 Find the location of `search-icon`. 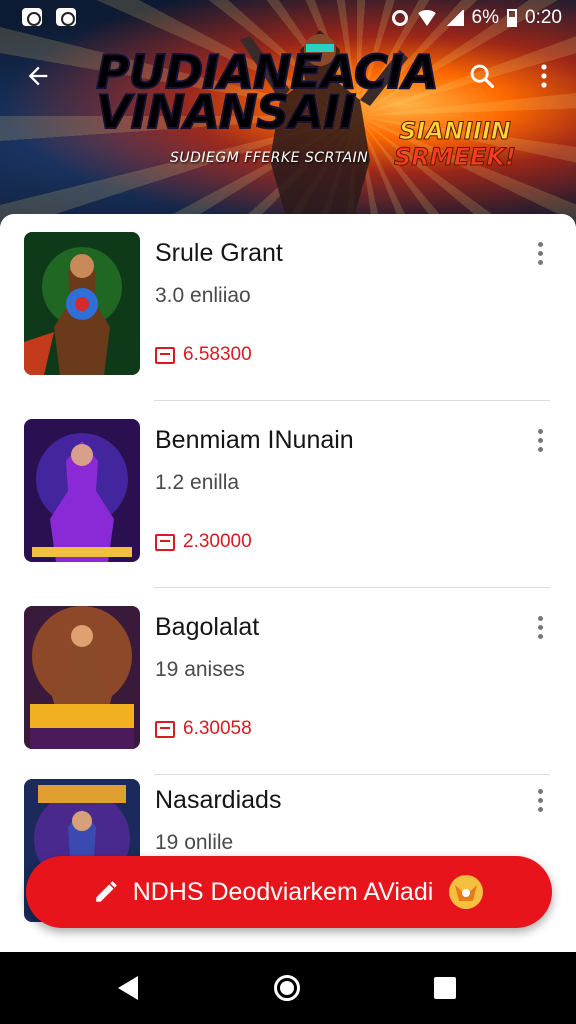

search-icon is located at coordinates (482, 76).